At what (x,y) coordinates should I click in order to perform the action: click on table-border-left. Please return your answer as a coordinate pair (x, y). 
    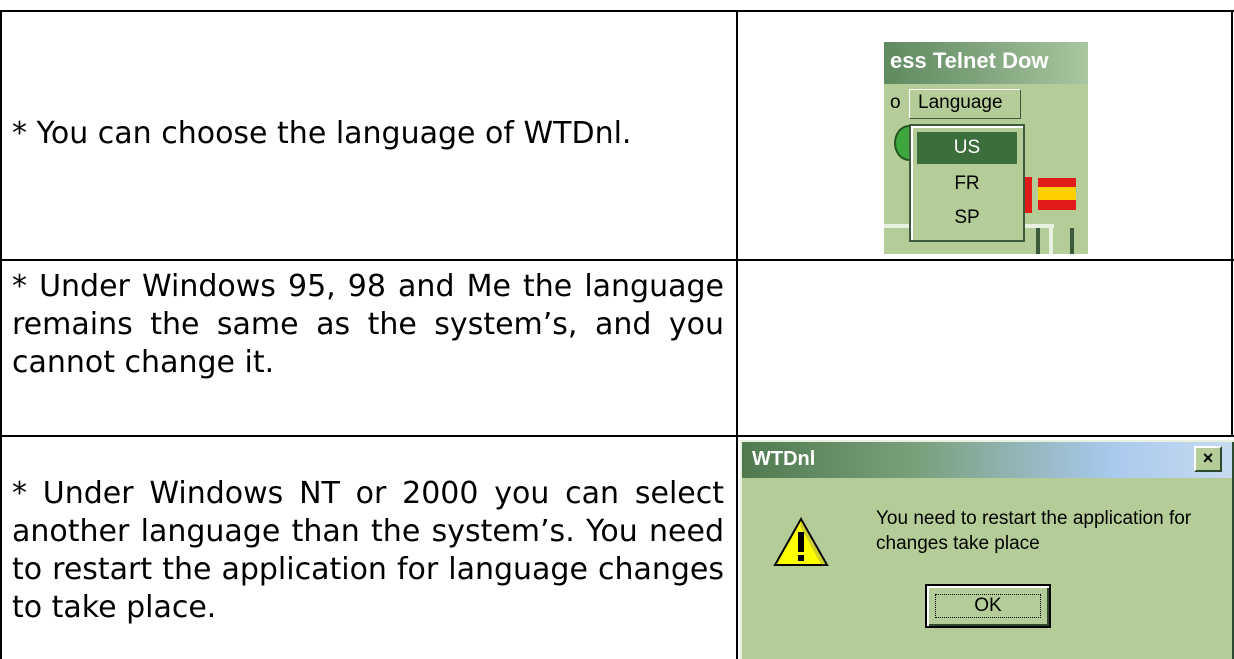
    Looking at the image, I should click on (1, 334).